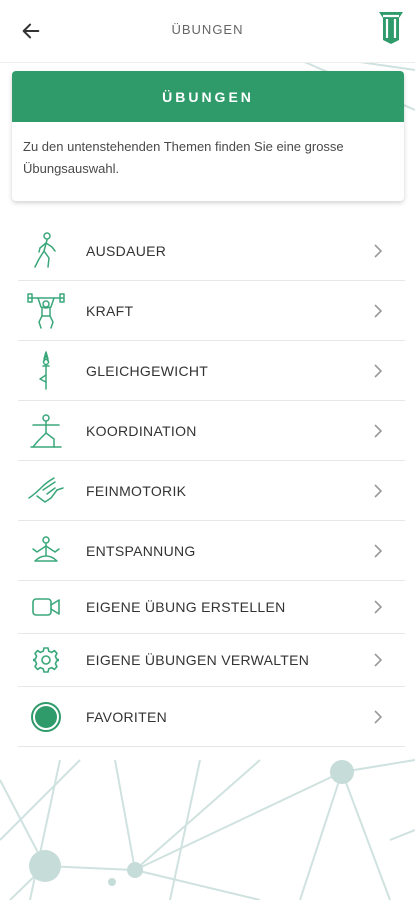 Image resolution: width=415 pixels, height=900 pixels. Describe the element at coordinates (46, 607) in the screenshot. I see `video-camera-icon` at that location.